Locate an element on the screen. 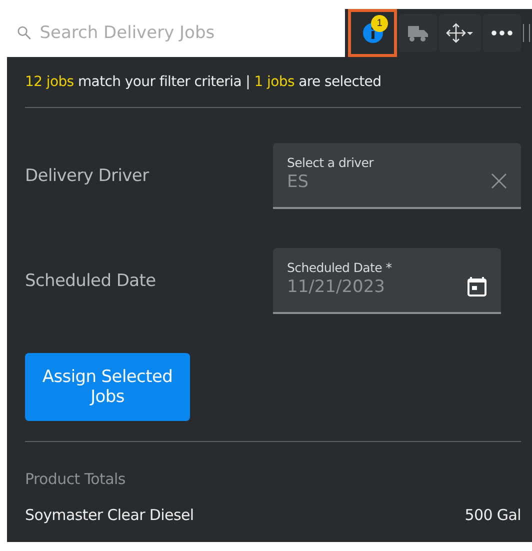 The height and width of the screenshot is (551, 532). move-button is located at coordinates (460, 33).